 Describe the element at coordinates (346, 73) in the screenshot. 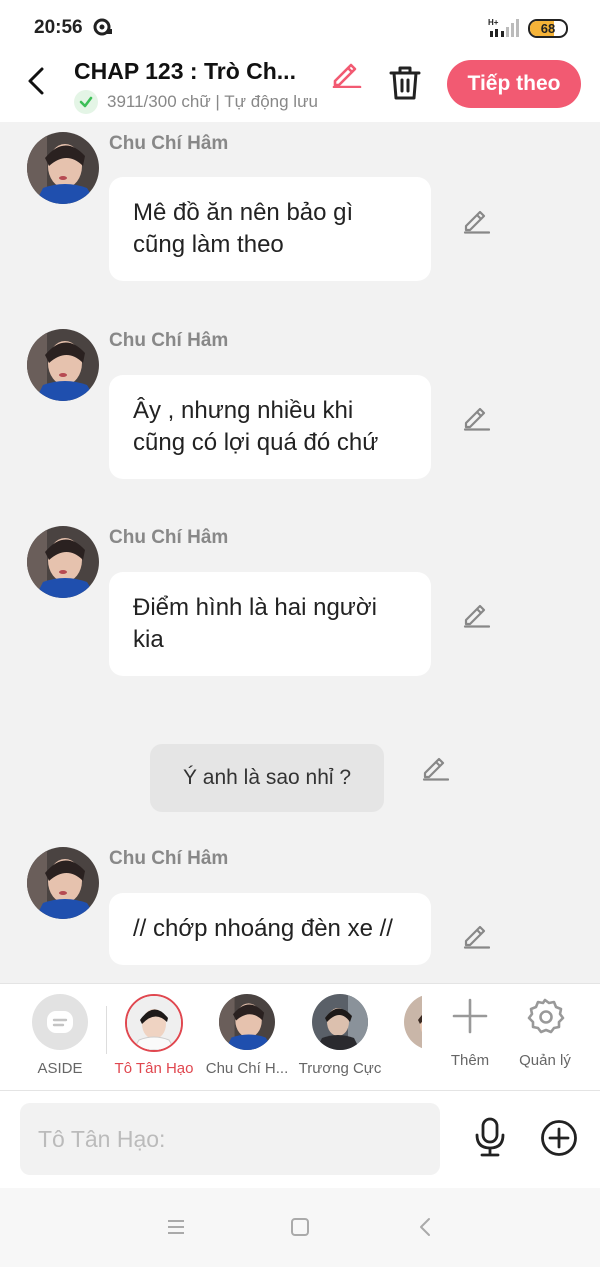

I see `edit-title-icon` at that location.